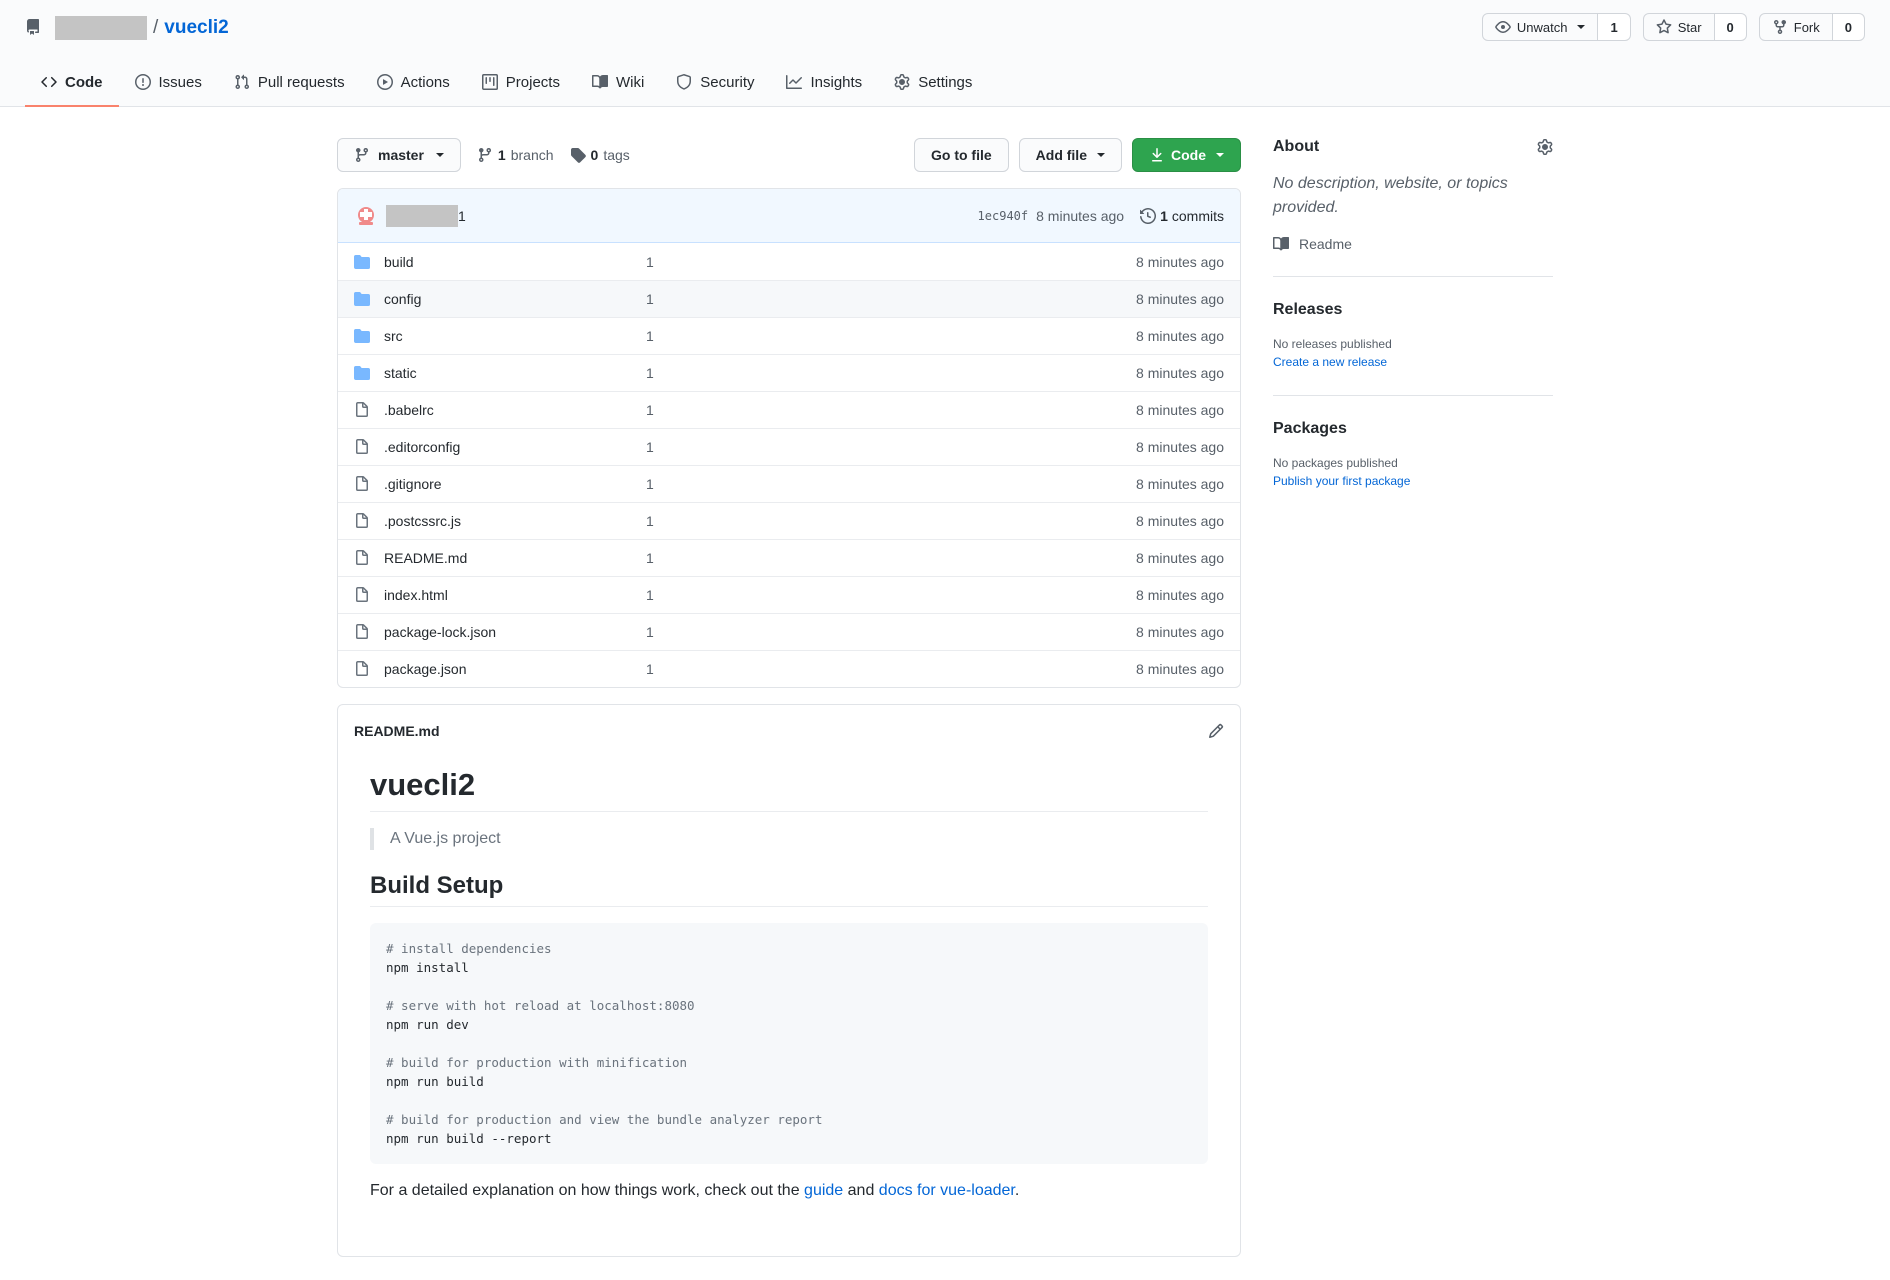  I want to click on releases-heading: Releases, so click(1413, 310).